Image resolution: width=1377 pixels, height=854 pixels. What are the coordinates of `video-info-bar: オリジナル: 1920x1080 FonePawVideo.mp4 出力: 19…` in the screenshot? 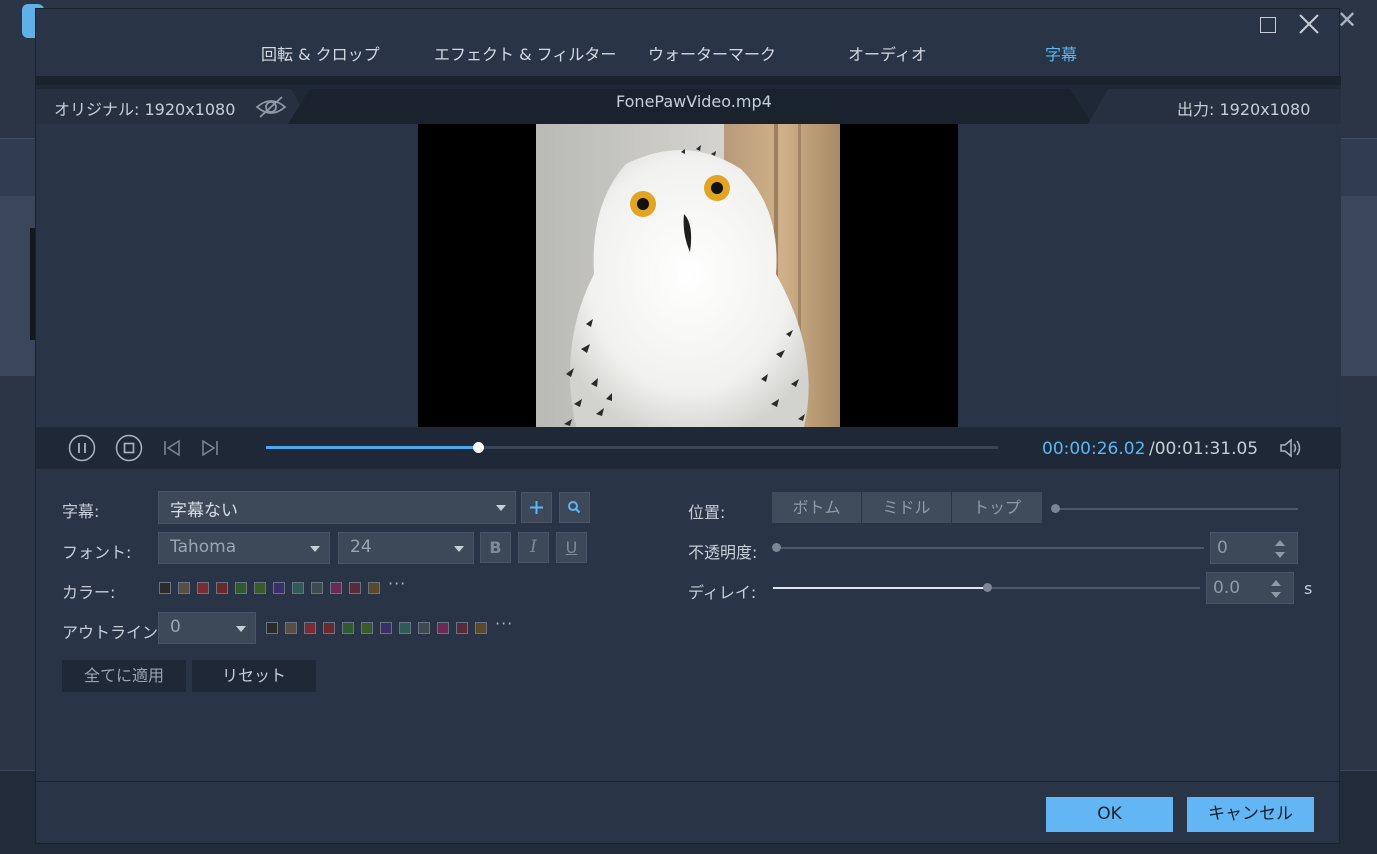 It's located at (688, 100).